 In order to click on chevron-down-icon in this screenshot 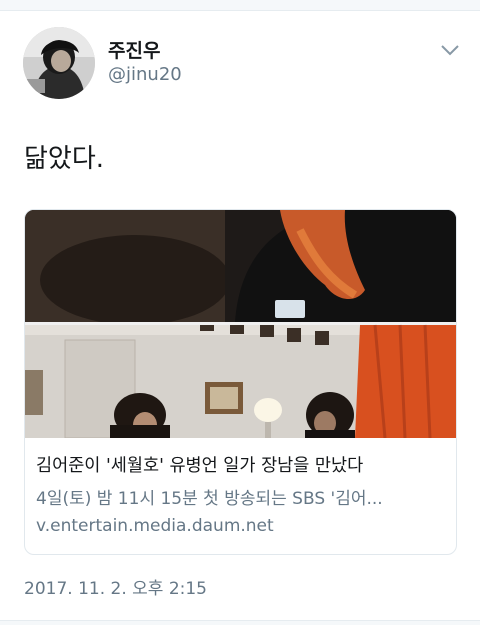, I will do `click(450, 50)`.